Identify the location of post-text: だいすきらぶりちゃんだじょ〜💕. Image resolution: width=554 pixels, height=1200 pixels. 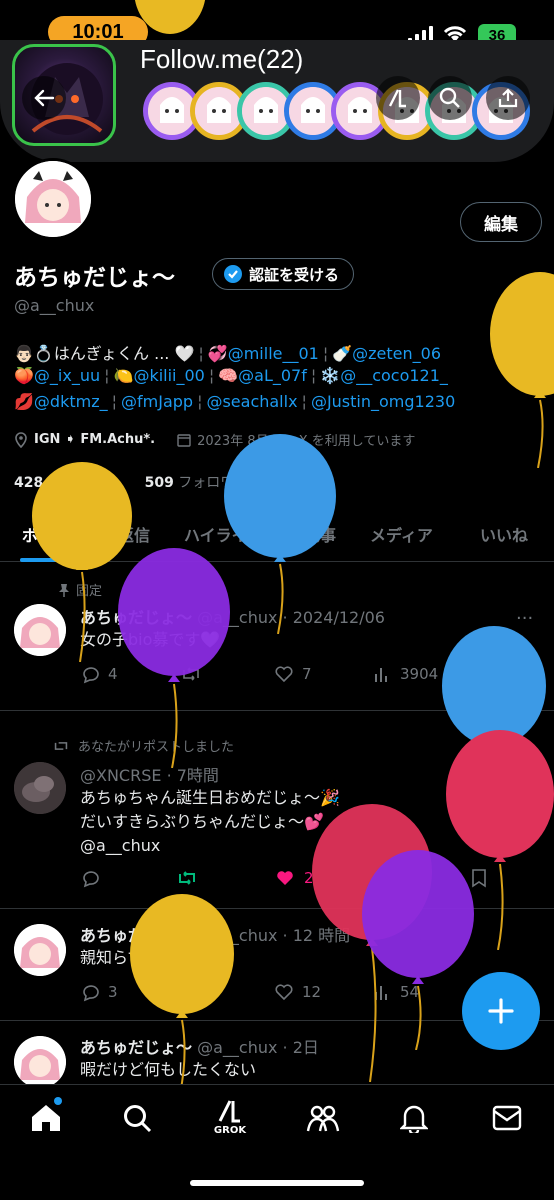
(202, 821).